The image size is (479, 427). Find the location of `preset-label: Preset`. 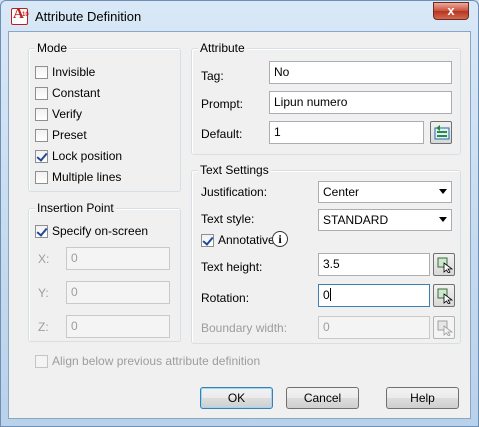

preset-label: Preset is located at coordinates (69, 135).